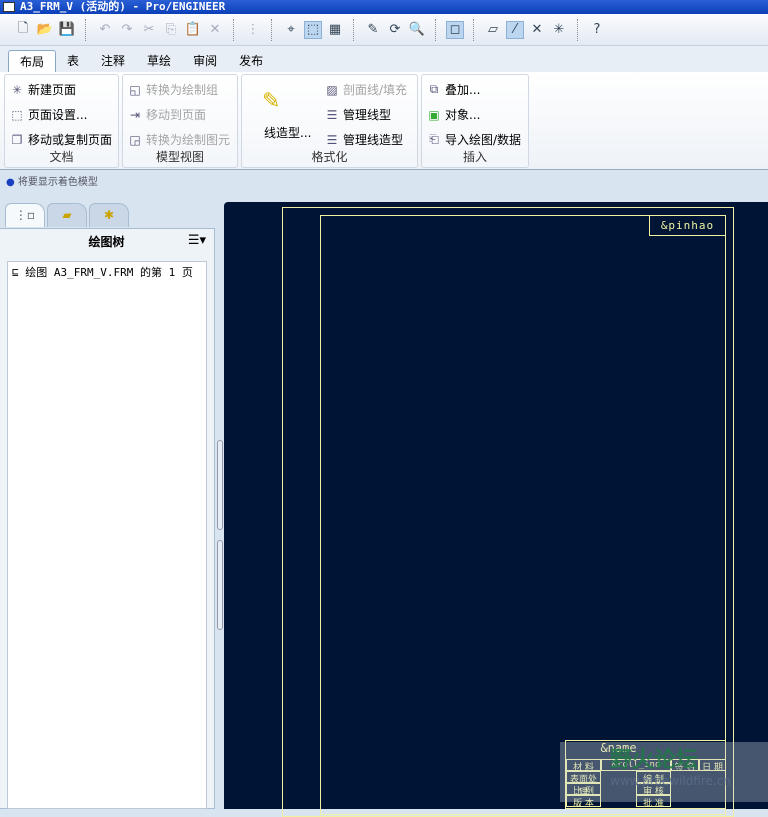 Image resolution: width=768 pixels, height=817 pixels. I want to click on part-number-box: &pinhao, so click(687, 225).